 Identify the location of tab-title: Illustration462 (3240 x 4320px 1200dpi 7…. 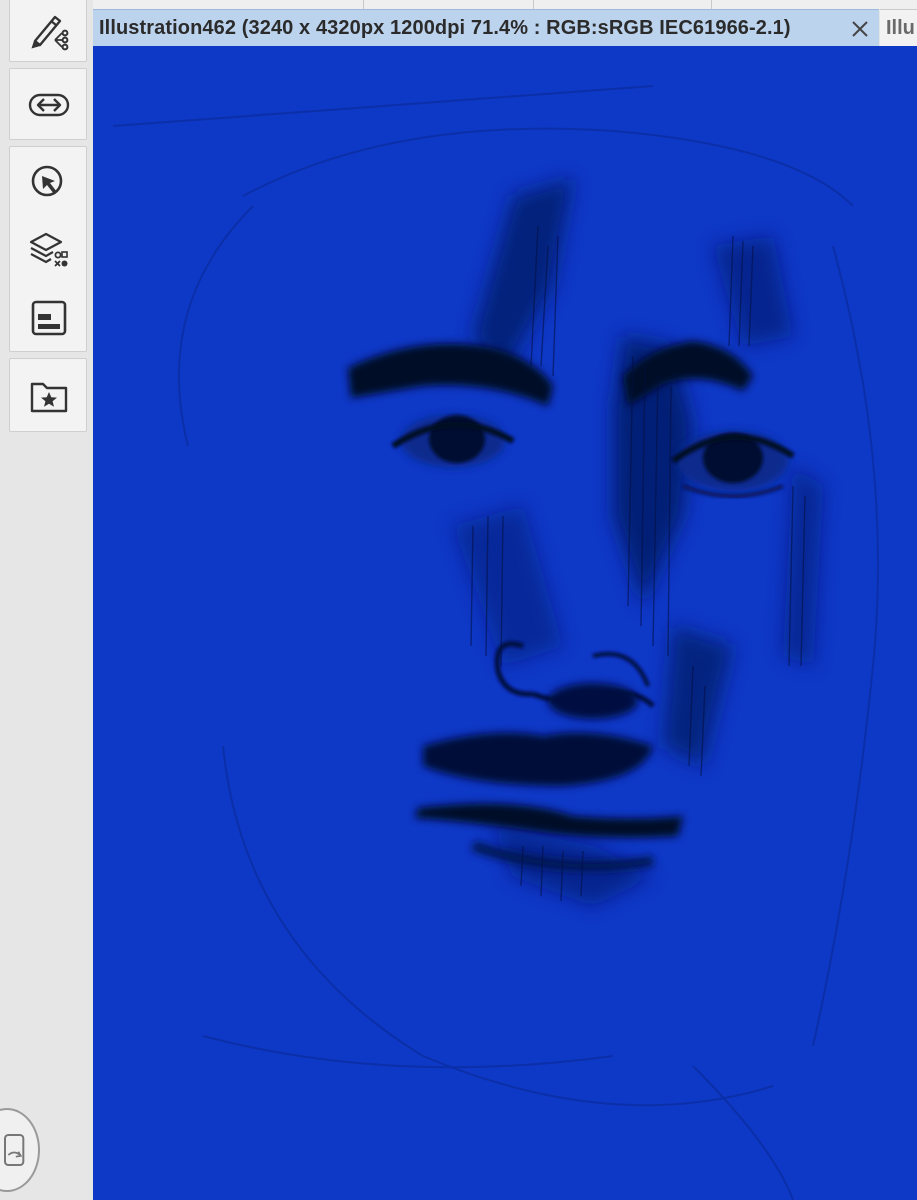
(445, 27).